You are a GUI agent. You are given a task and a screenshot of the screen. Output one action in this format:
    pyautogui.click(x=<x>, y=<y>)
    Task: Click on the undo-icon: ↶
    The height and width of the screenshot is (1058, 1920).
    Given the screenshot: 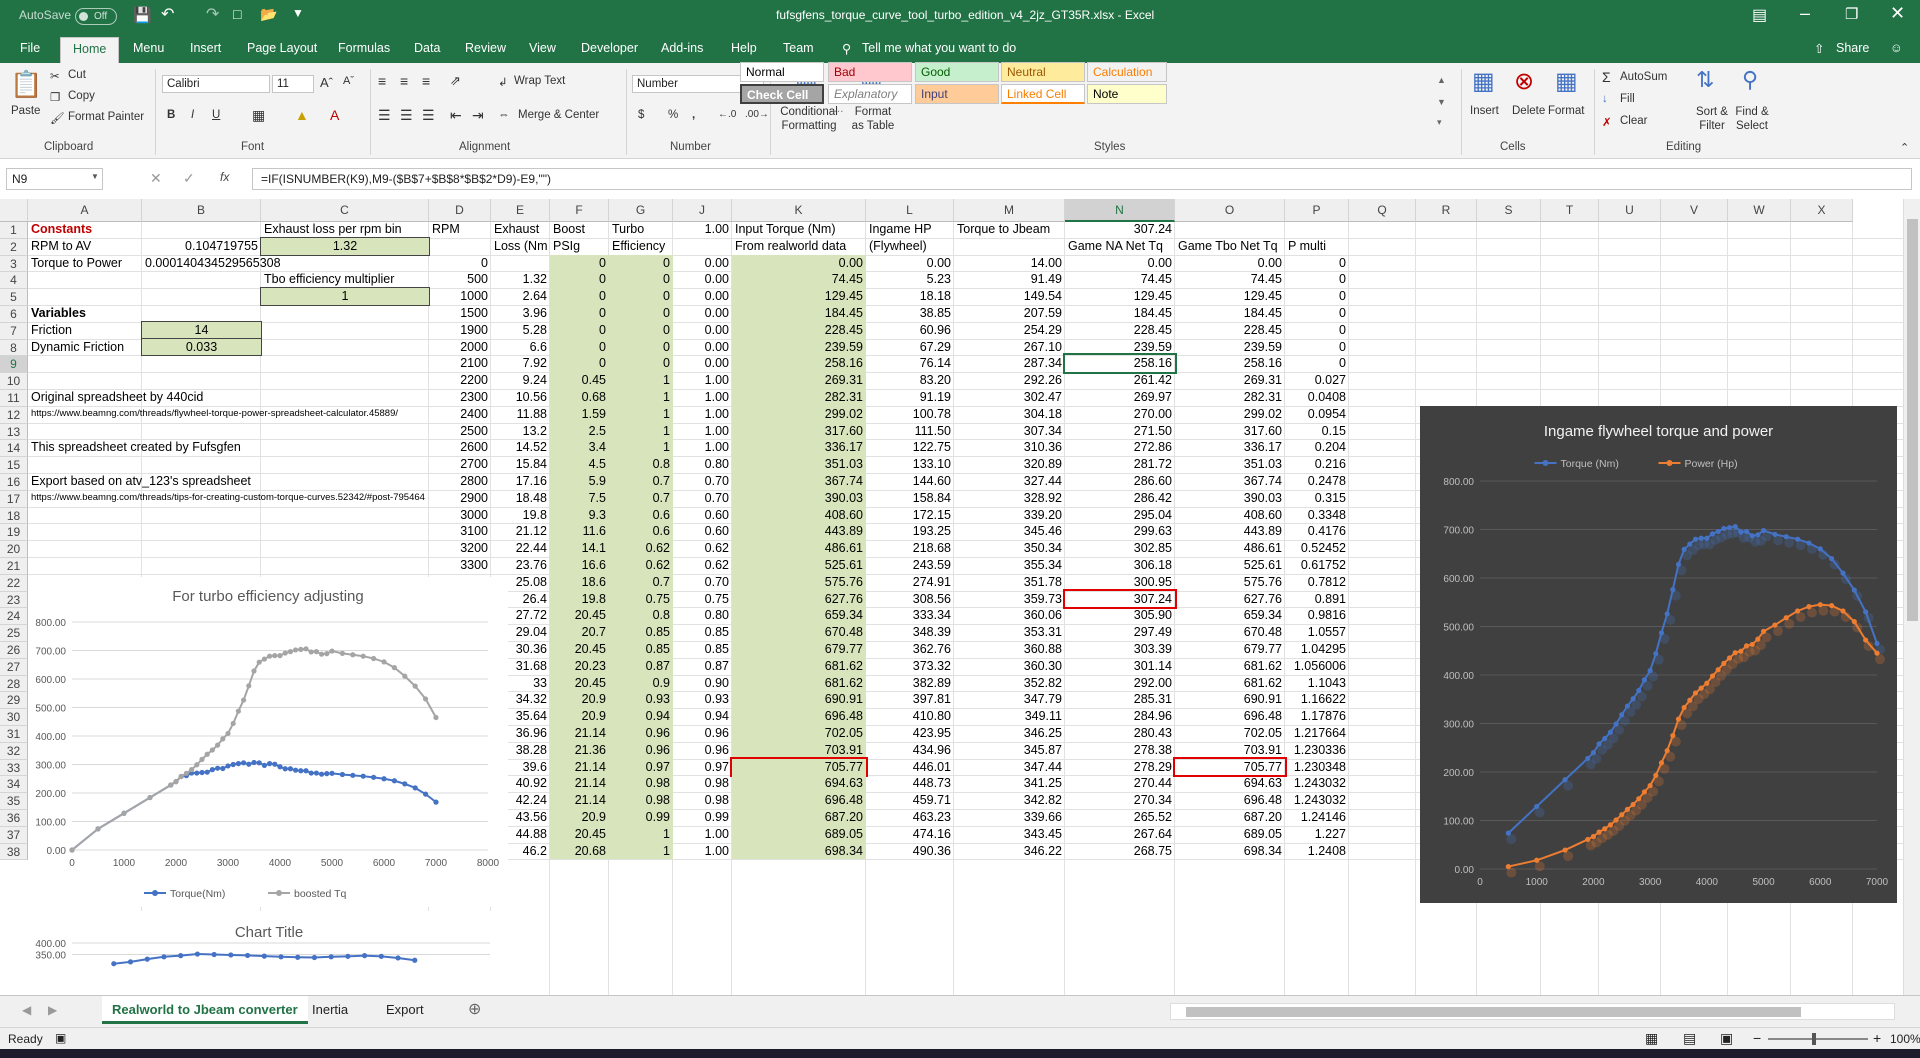 What is the action you would take?
    pyautogui.click(x=167, y=14)
    